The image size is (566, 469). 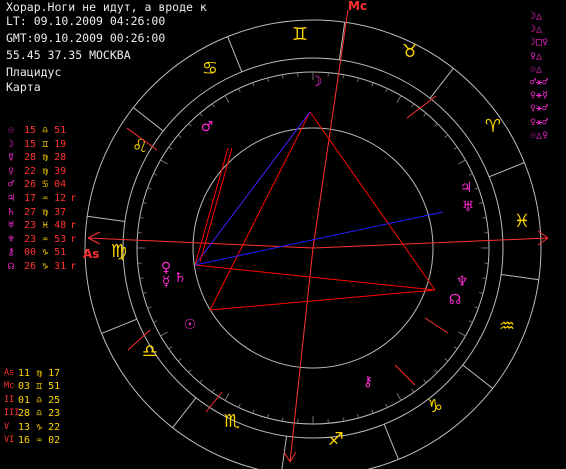 I want to click on cusp-sign-icon: ♒, so click(x=39, y=440).